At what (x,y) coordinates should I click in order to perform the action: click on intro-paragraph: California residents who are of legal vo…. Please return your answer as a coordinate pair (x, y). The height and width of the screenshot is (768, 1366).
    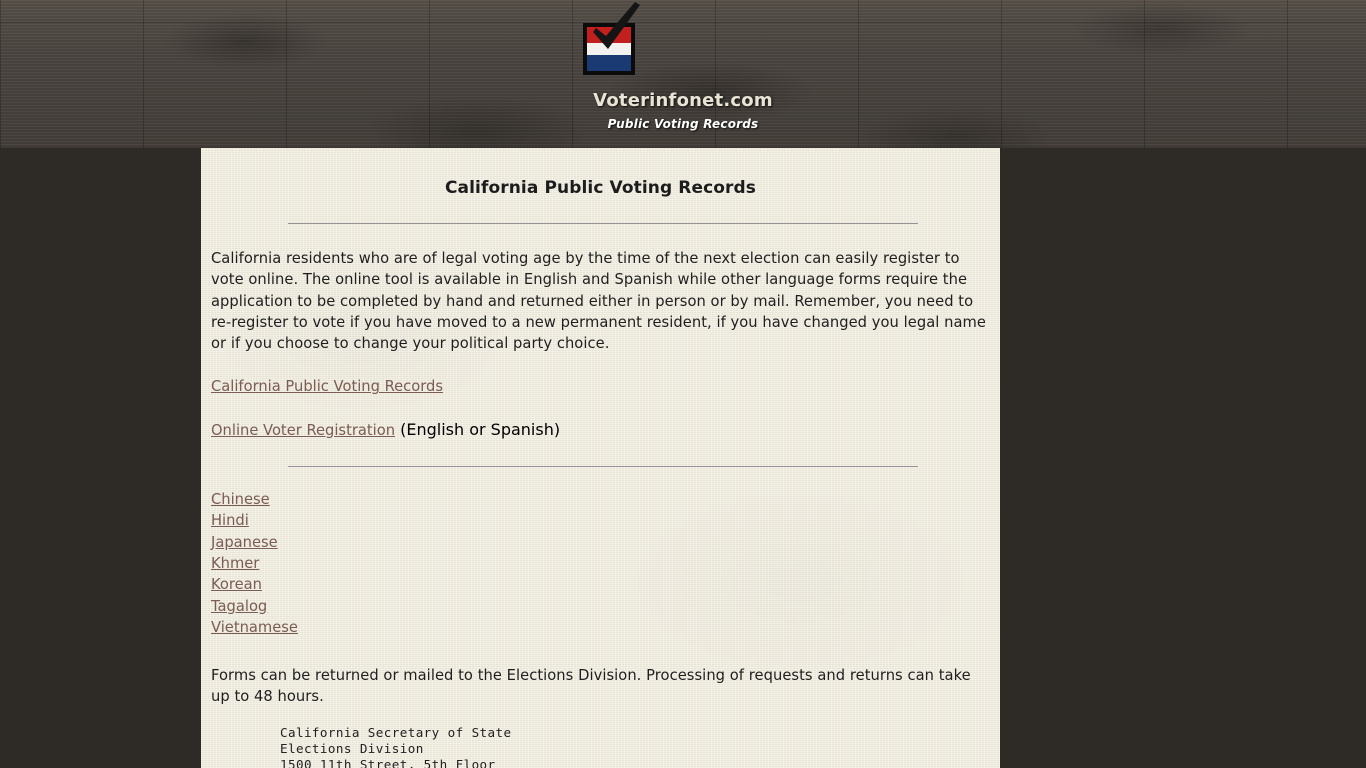
    Looking at the image, I should click on (598, 301).